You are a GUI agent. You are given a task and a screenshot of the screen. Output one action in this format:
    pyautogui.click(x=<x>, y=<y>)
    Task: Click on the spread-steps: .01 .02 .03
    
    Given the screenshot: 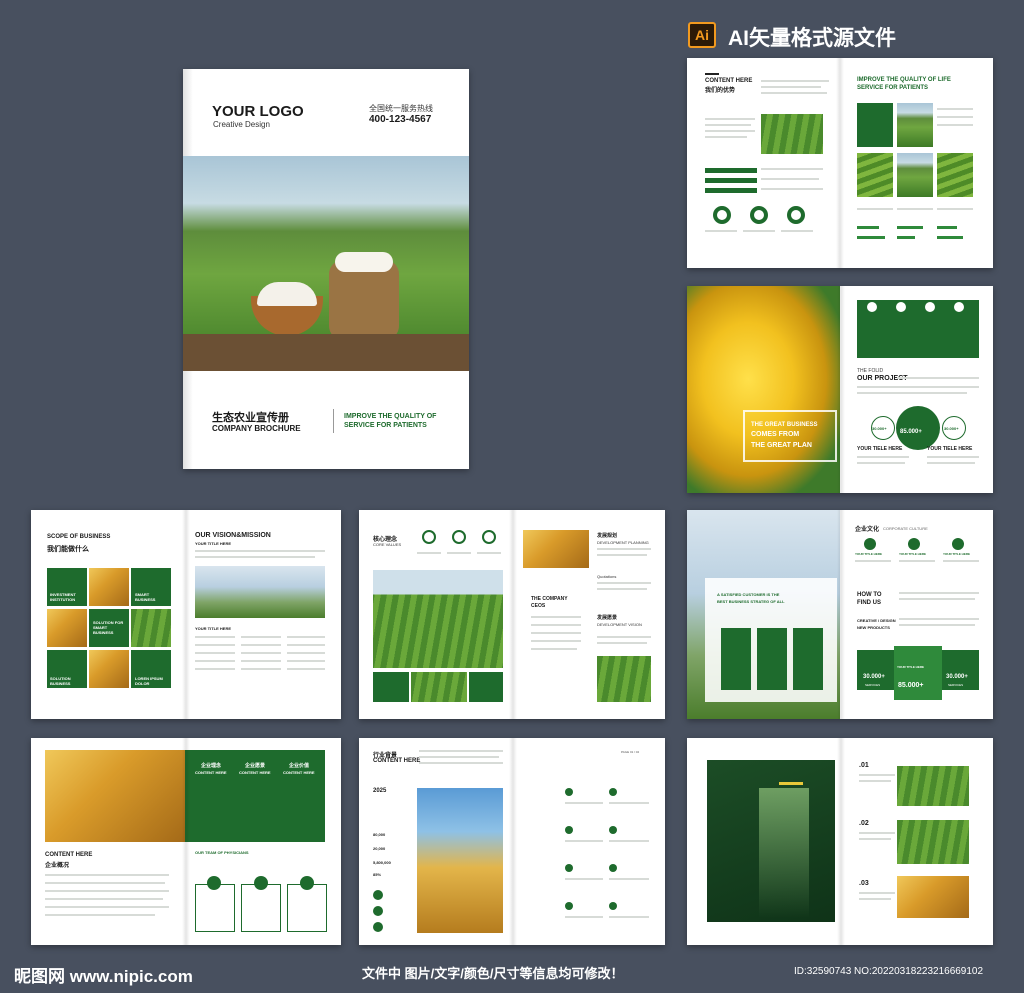 What is the action you would take?
    pyautogui.click(x=840, y=841)
    